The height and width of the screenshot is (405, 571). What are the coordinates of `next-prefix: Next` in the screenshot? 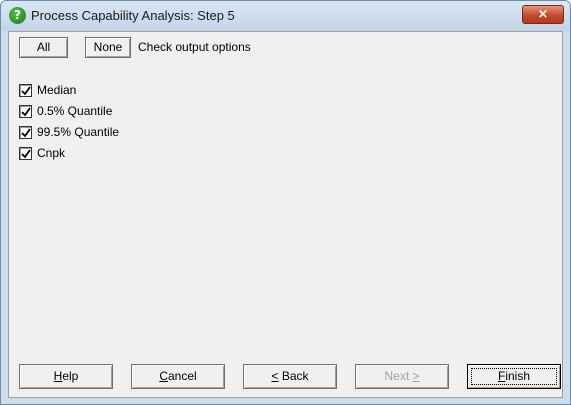 It's located at (398, 376).